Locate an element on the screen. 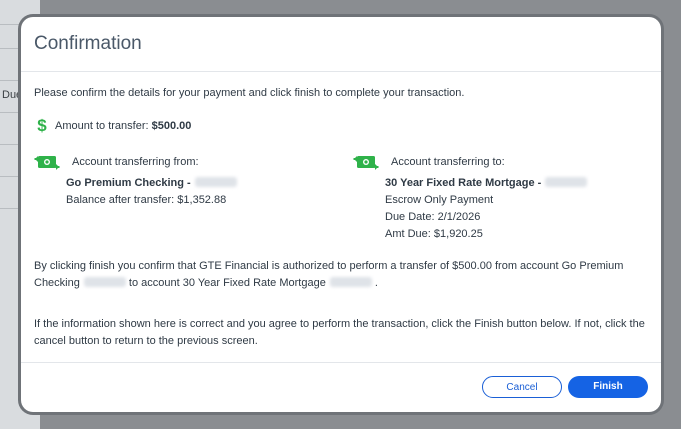 The height and width of the screenshot is (429, 681). amount-value: $500.00 is located at coordinates (171, 126).